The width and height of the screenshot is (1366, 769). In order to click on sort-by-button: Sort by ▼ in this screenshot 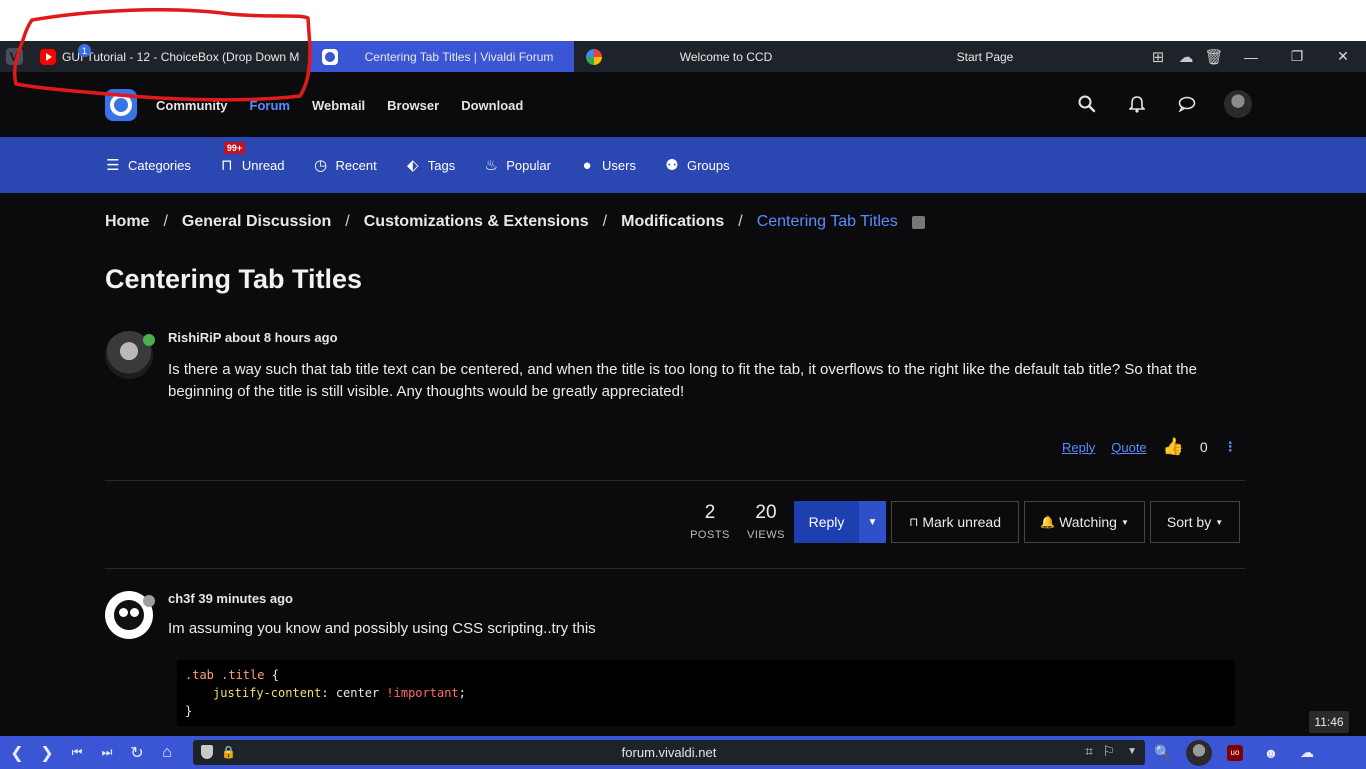, I will do `click(1195, 522)`.